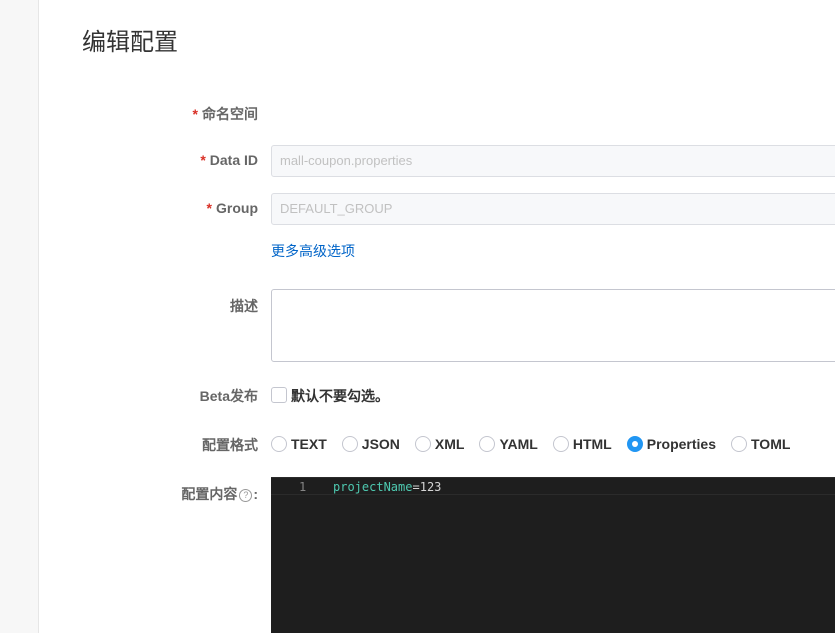 Image resolution: width=835 pixels, height=633 pixels. What do you see at coordinates (130, 42) in the screenshot?
I see `page-title: 编辑配置` at bounding box center [130, 42].